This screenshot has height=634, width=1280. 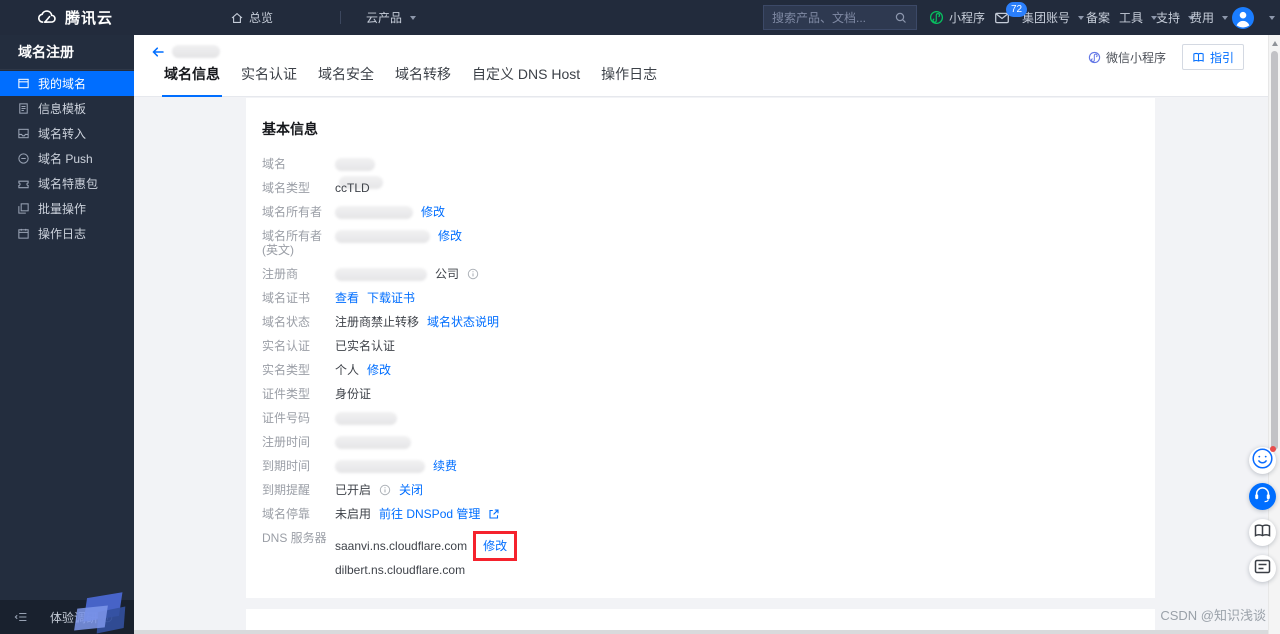 I want to click on action-link: 域名状态说明, so click(x=463, y=322).